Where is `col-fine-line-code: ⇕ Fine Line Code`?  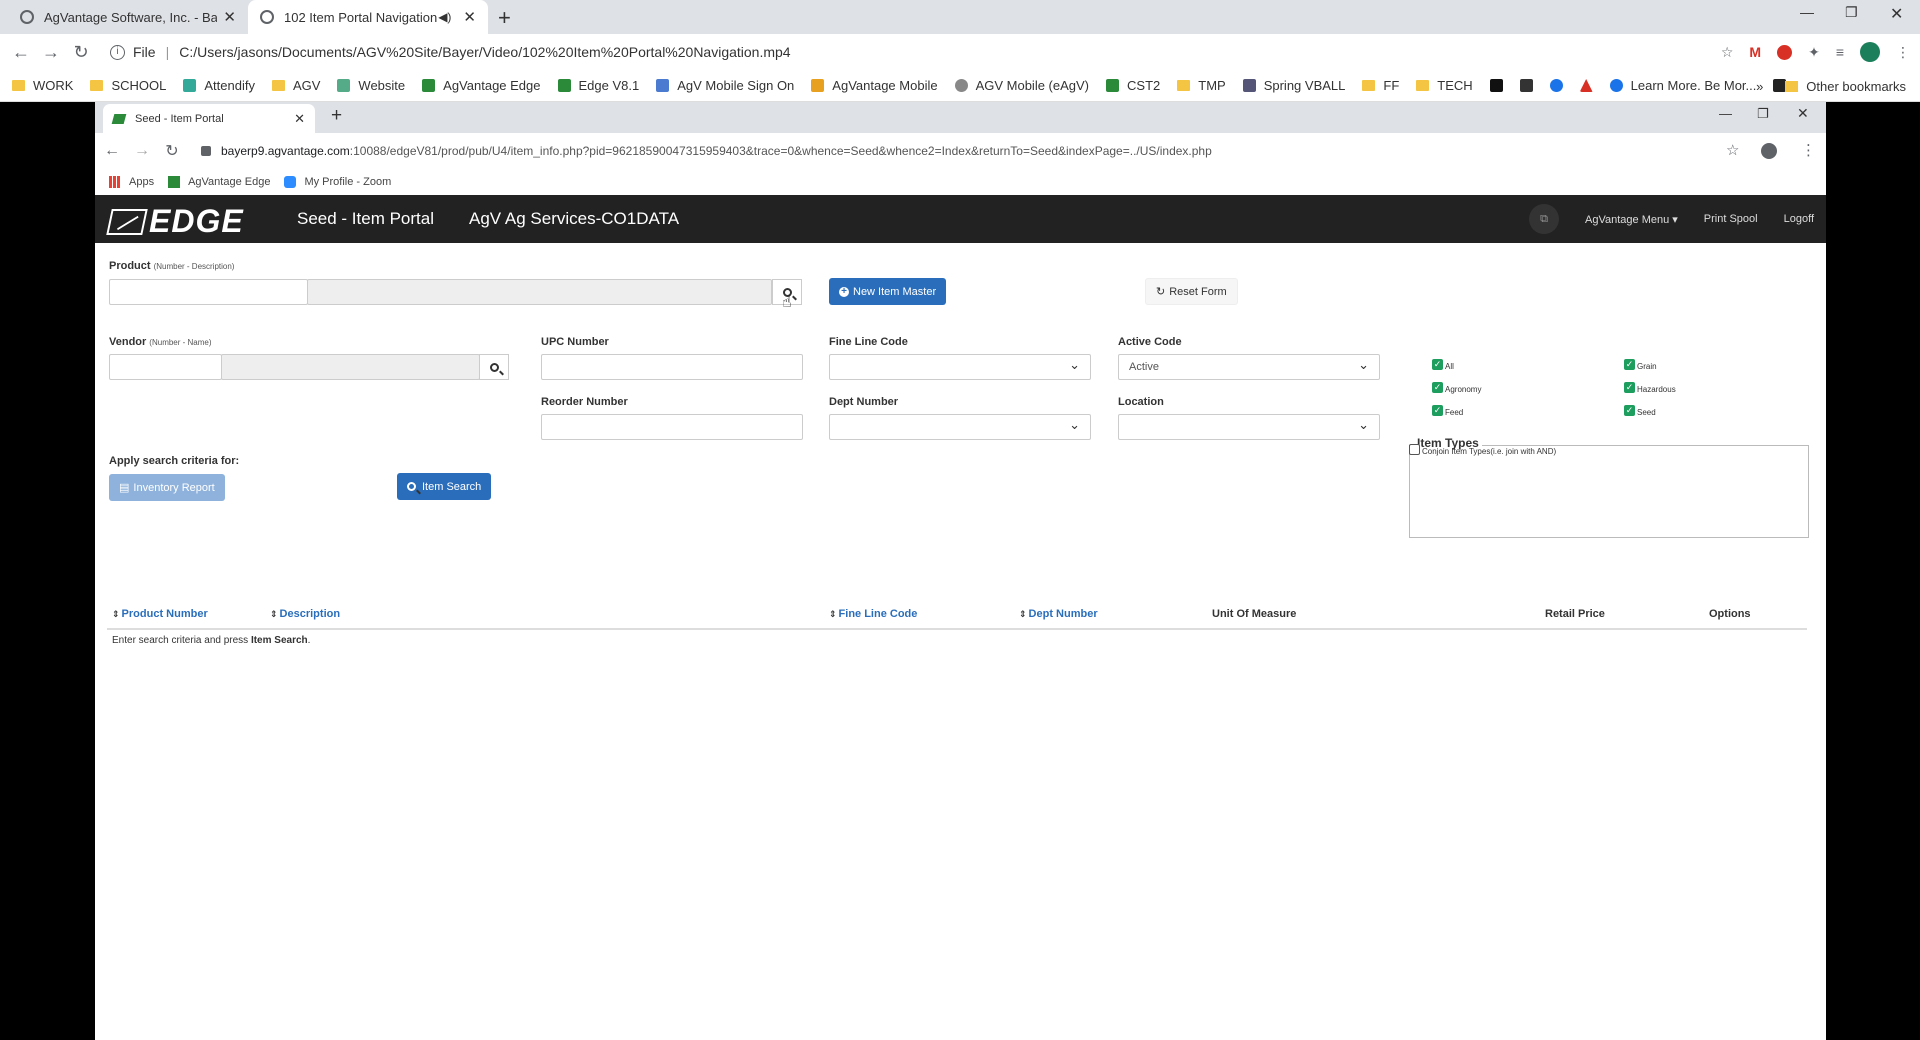
col-fine-line-code: ⇕ Fine Line Code is located at coordinates (873, 614).